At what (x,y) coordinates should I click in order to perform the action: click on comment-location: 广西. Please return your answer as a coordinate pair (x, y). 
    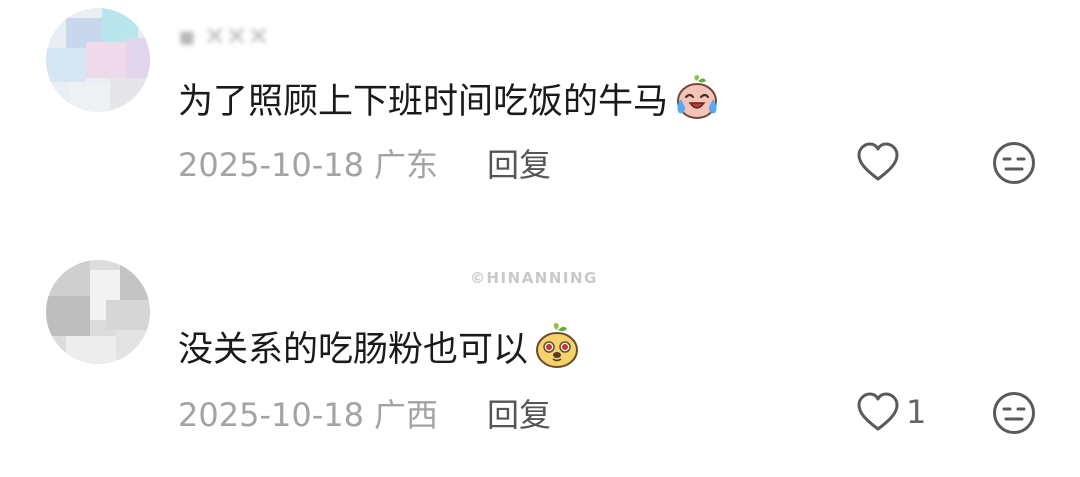
    Looking at the image, I should click on (405, 415).